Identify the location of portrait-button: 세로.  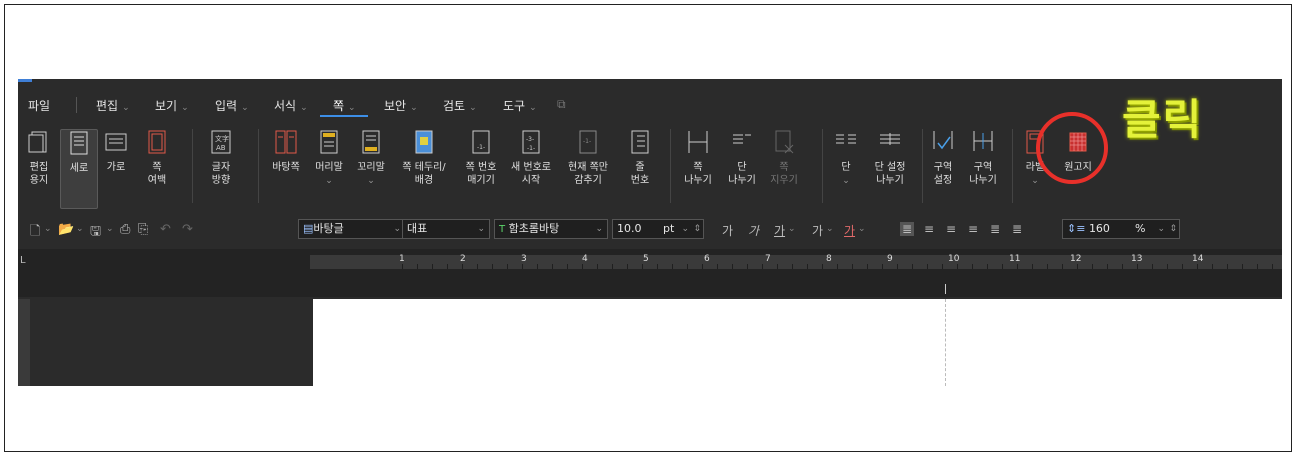
(79, 169).